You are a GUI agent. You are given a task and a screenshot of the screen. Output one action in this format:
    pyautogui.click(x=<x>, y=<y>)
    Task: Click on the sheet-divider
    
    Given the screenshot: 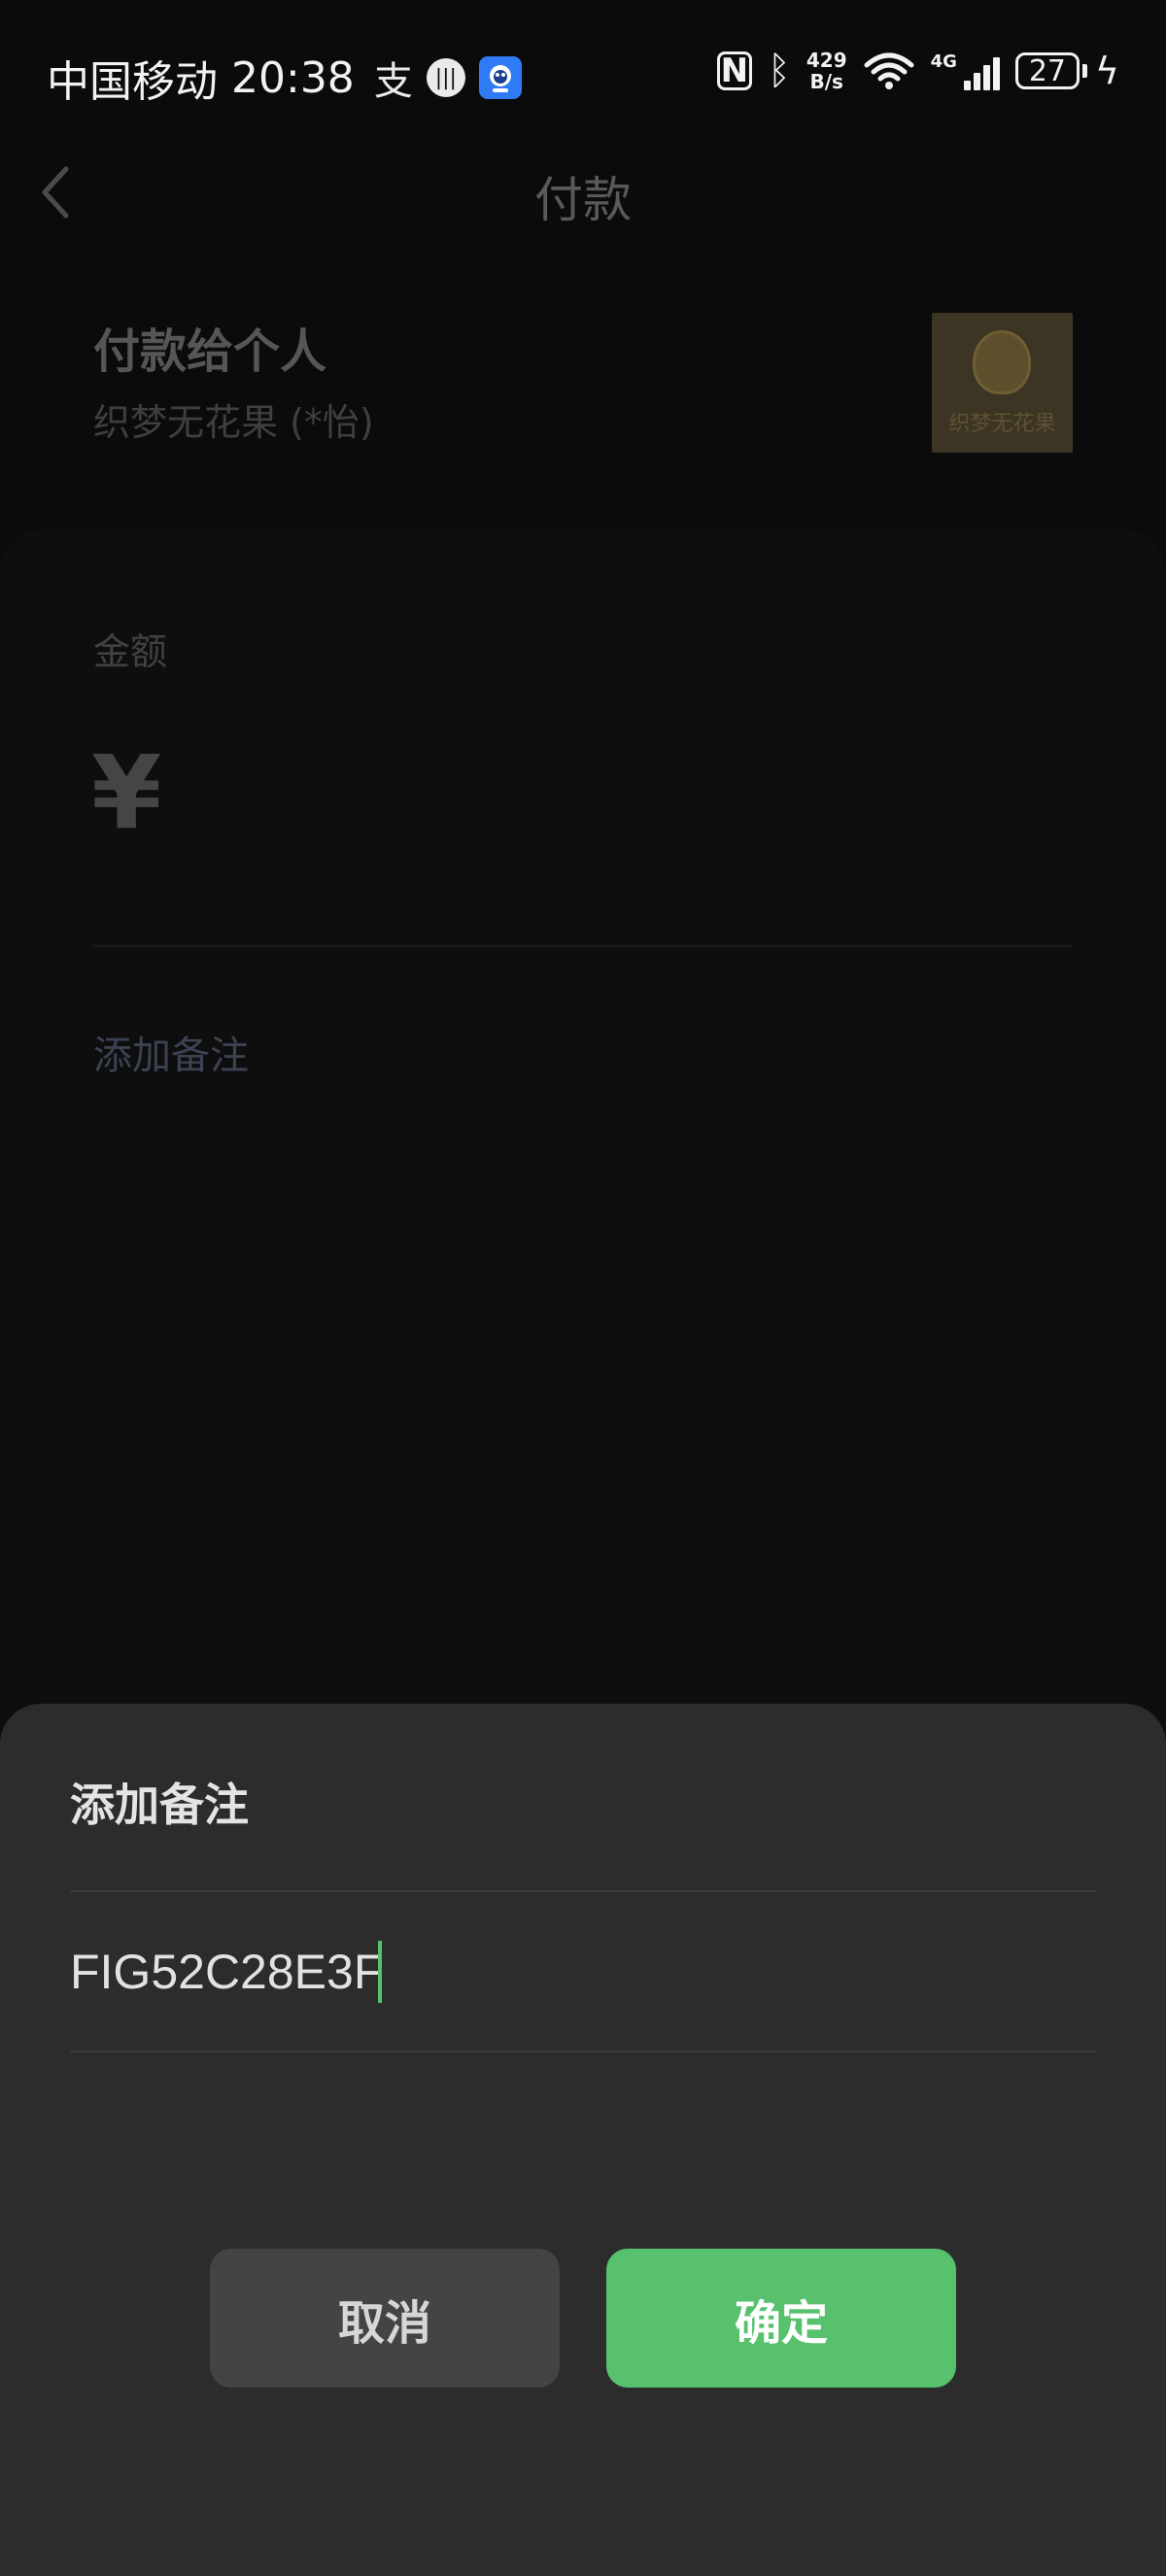 What is the action you would take?
    pyautogui.click(x=583, y=1891)
    